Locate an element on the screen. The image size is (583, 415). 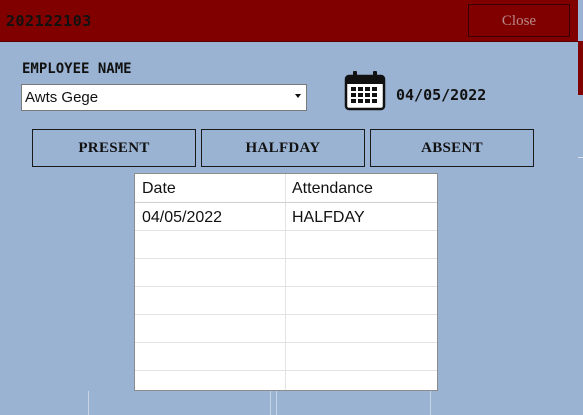
column-header-attendance: Attendance is located at coordinates (361, 188).